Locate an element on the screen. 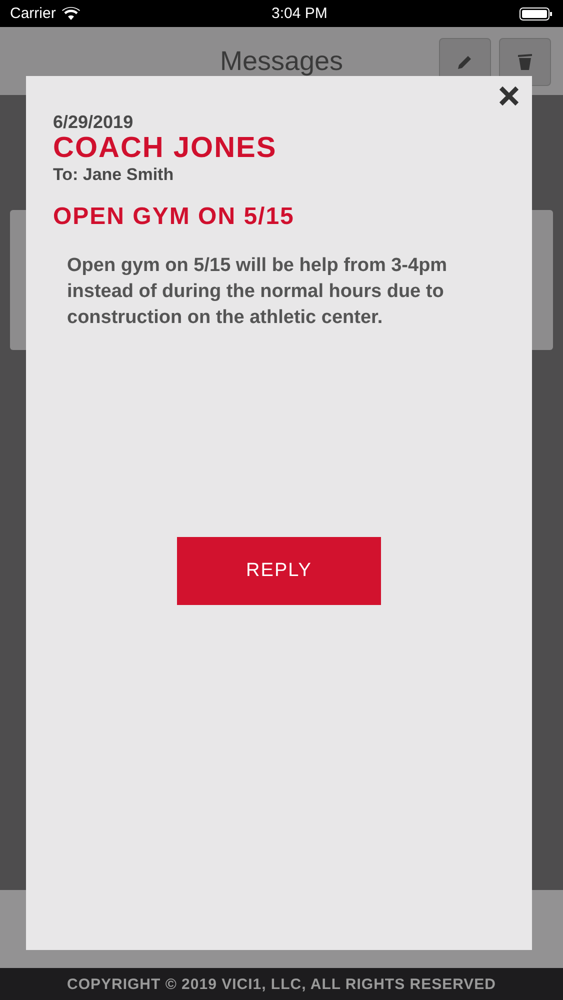 The width and height of the screenshot is (563, 1000). carrier-label: Carrier is located at coordinates (33, 13).